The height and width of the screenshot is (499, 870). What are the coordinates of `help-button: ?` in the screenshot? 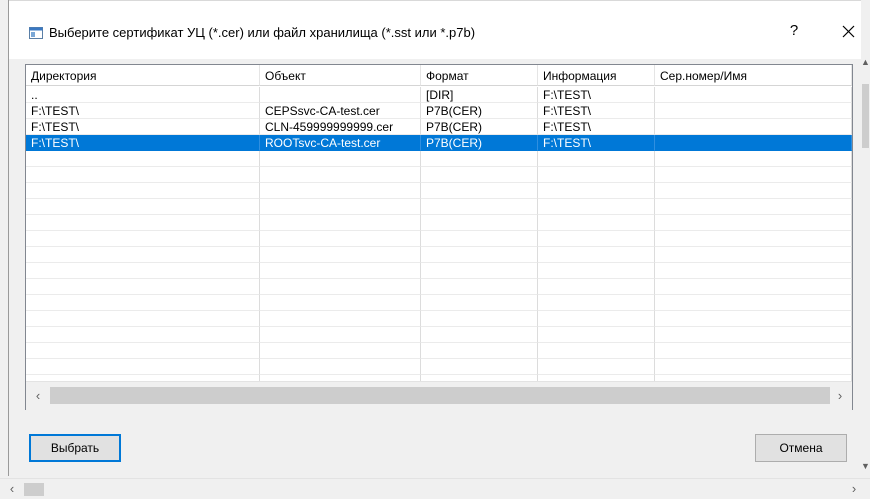 It's located at (794, 31).